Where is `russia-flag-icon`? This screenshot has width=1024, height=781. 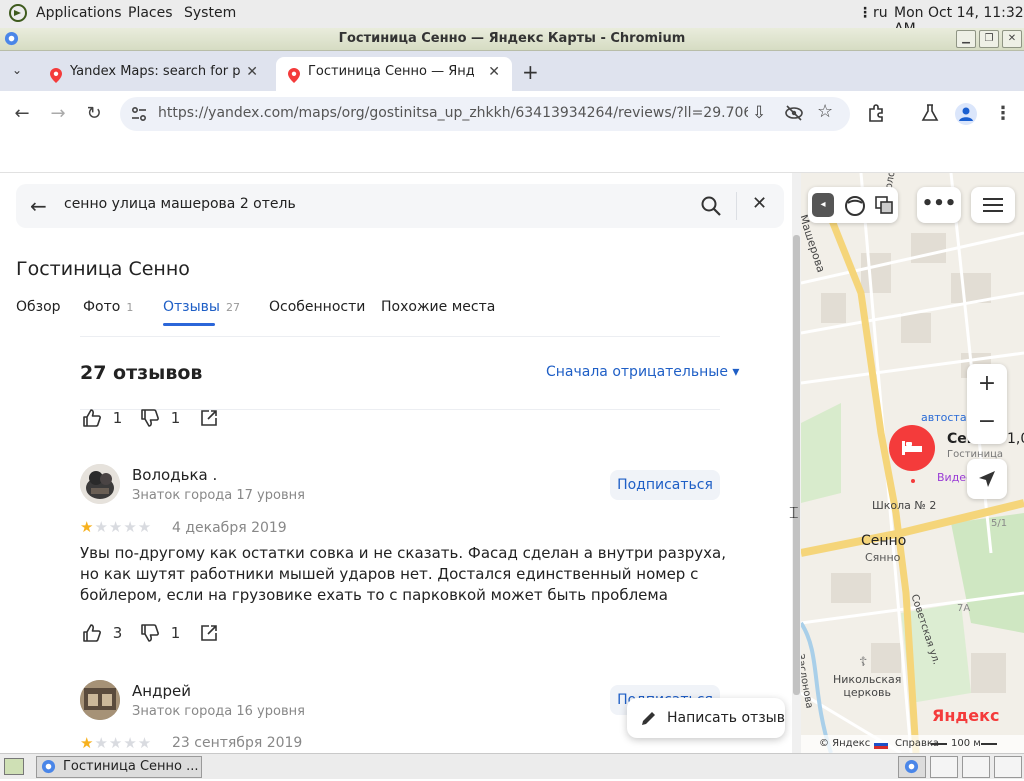 russia-flag-icon is located at coordinates (881, 744).